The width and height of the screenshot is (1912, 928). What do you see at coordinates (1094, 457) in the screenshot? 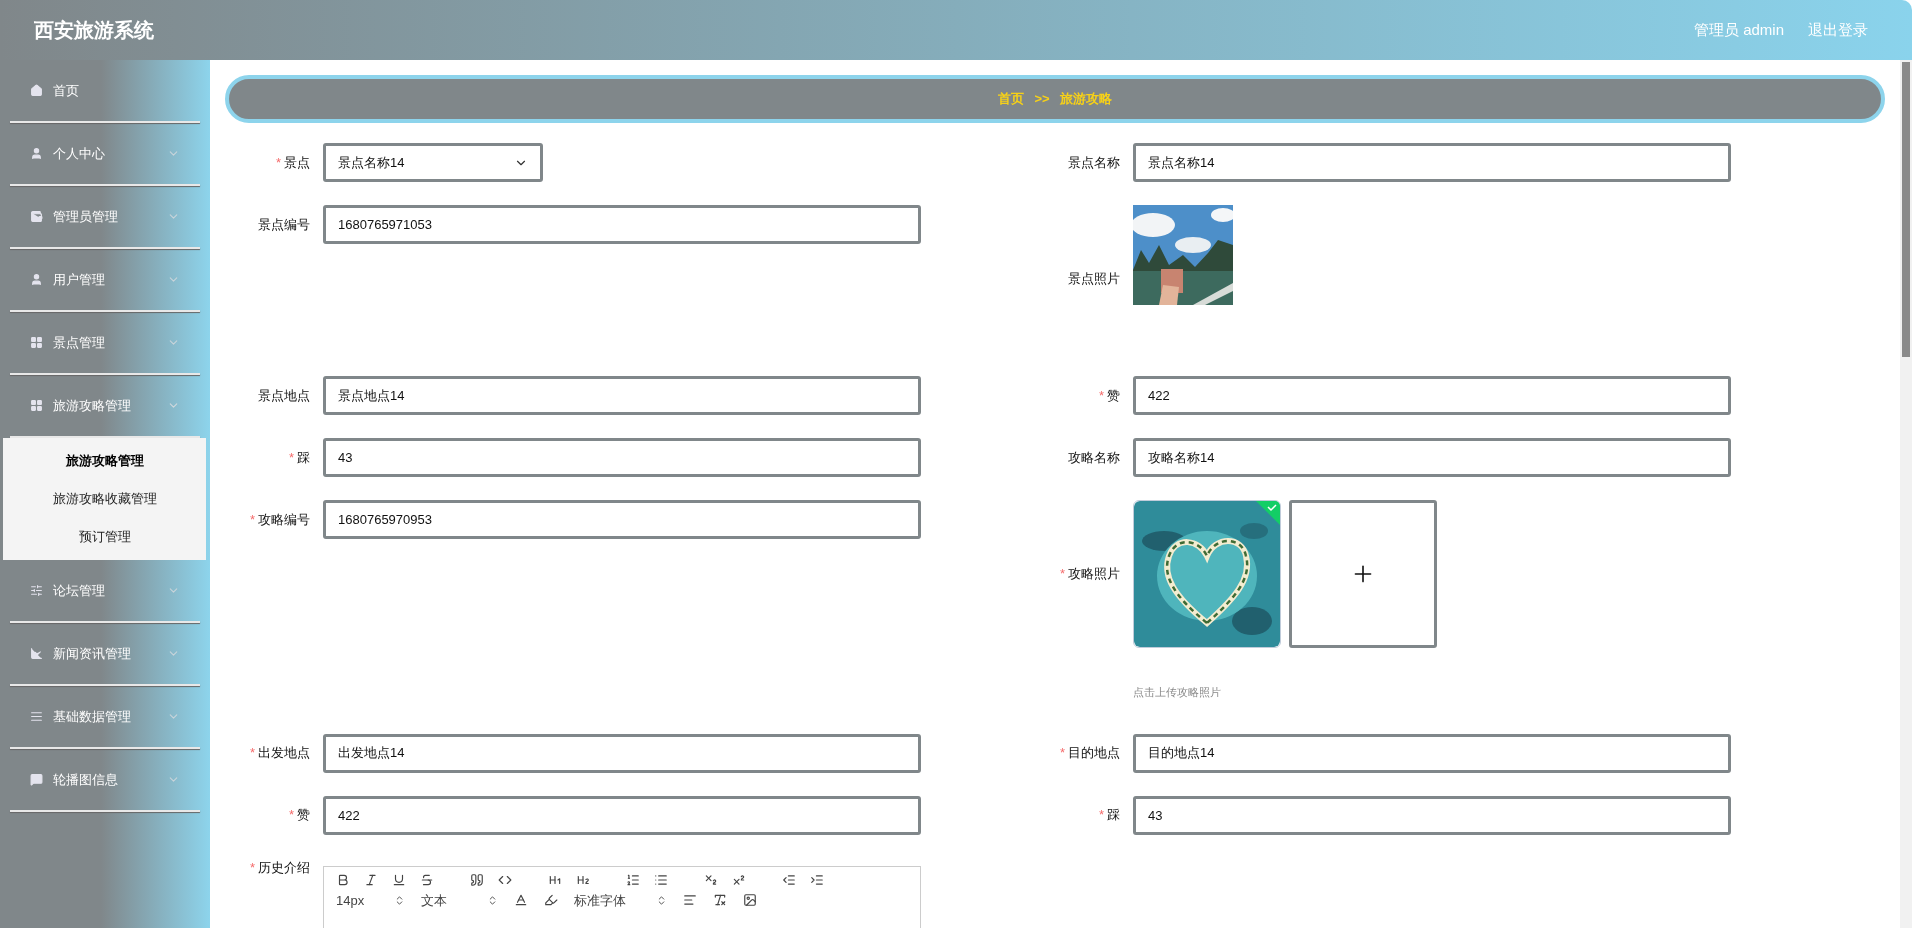
I see `field-label: 攻略名称` at bounding box center [1094, 457].